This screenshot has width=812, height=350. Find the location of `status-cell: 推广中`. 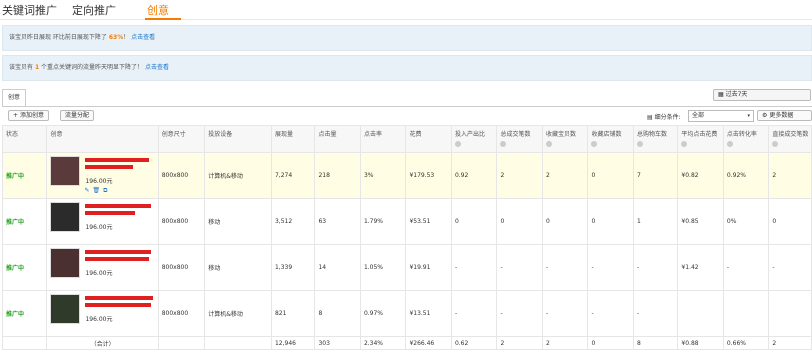

status-cell: 推广中 is located at coordinates (24, 175).